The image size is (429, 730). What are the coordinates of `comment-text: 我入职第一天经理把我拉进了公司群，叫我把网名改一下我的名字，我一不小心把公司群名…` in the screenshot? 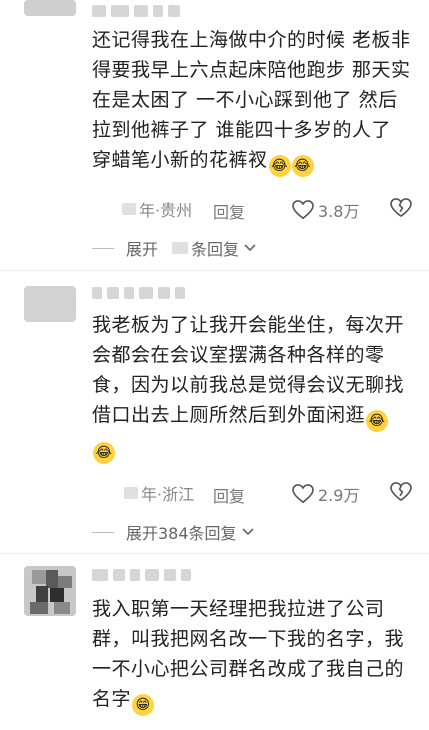 It's located at (253, 655).